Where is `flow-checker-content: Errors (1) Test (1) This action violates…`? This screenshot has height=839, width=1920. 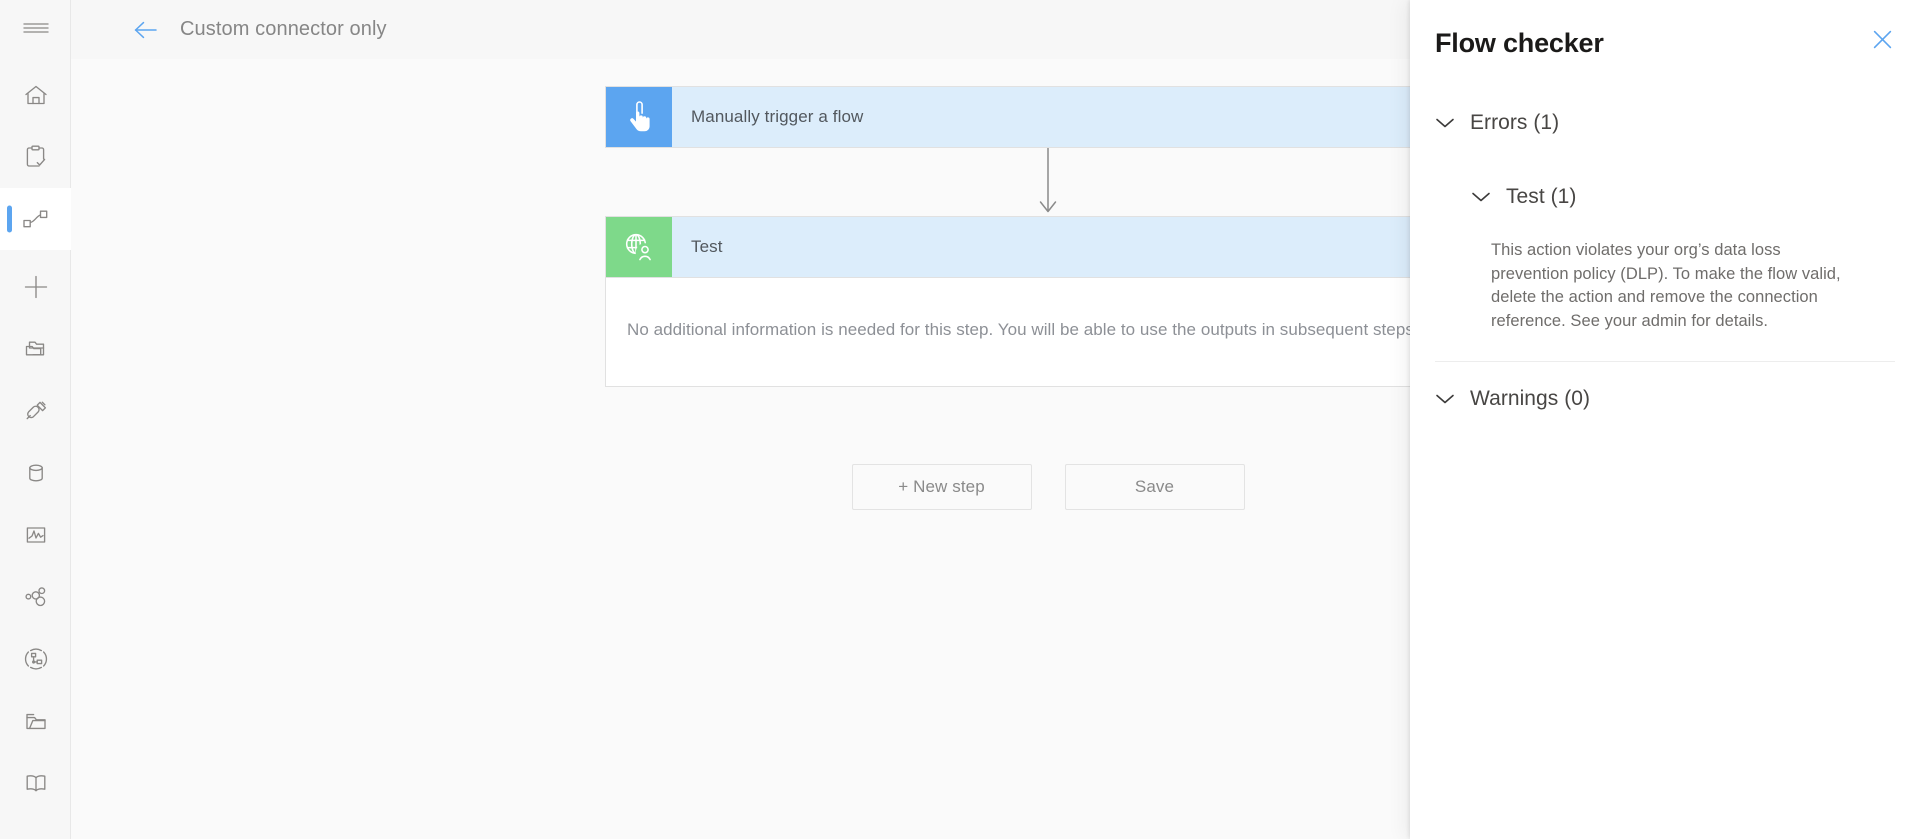
flow-checker-content: Errors (1) Test (1) This action violates… is located at coordinates (1665, 218).